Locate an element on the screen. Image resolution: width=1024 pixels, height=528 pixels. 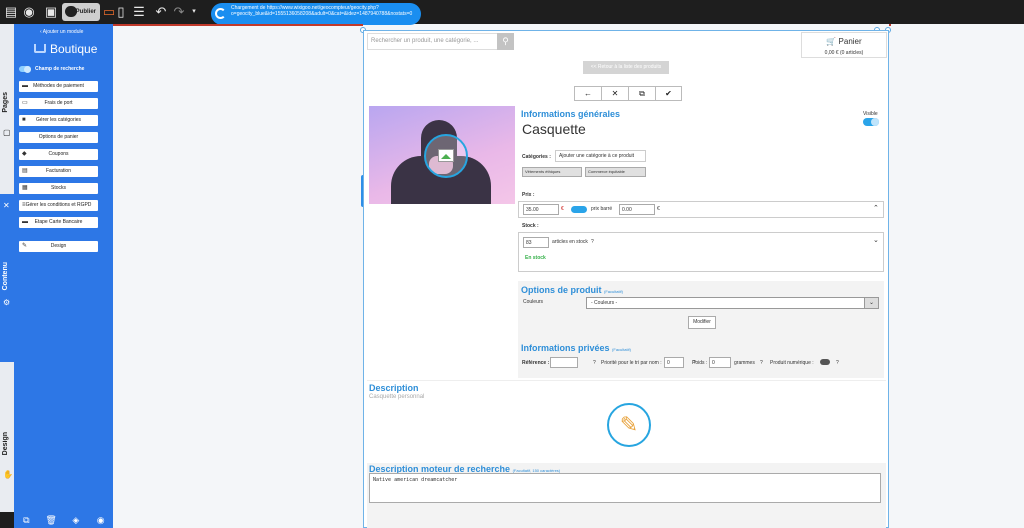
redo-icon: ↷ is located at coordinates (179, 12).